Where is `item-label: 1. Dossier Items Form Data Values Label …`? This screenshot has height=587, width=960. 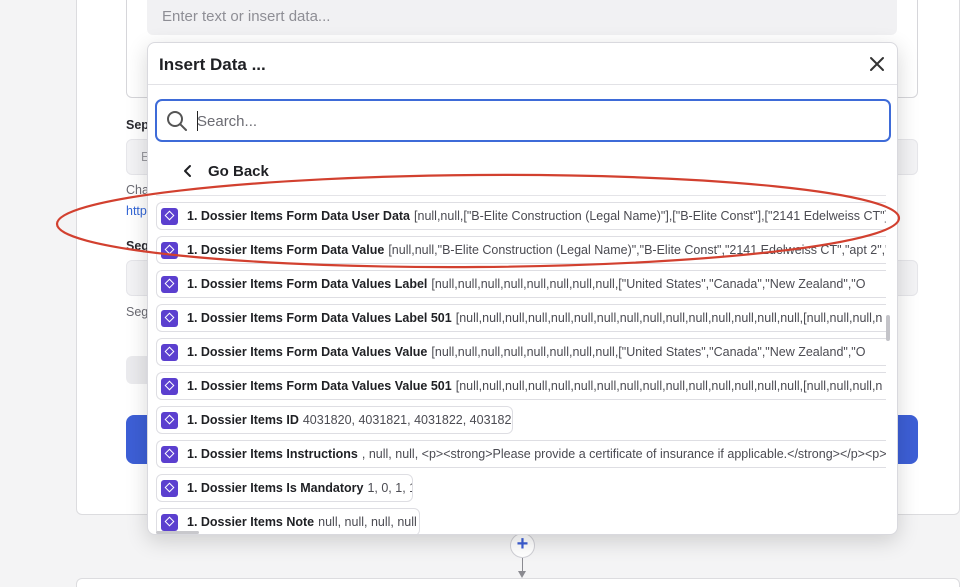
item-label: 1. Dossier Items Form Data Values Label … is located at coordinates (319, 318).